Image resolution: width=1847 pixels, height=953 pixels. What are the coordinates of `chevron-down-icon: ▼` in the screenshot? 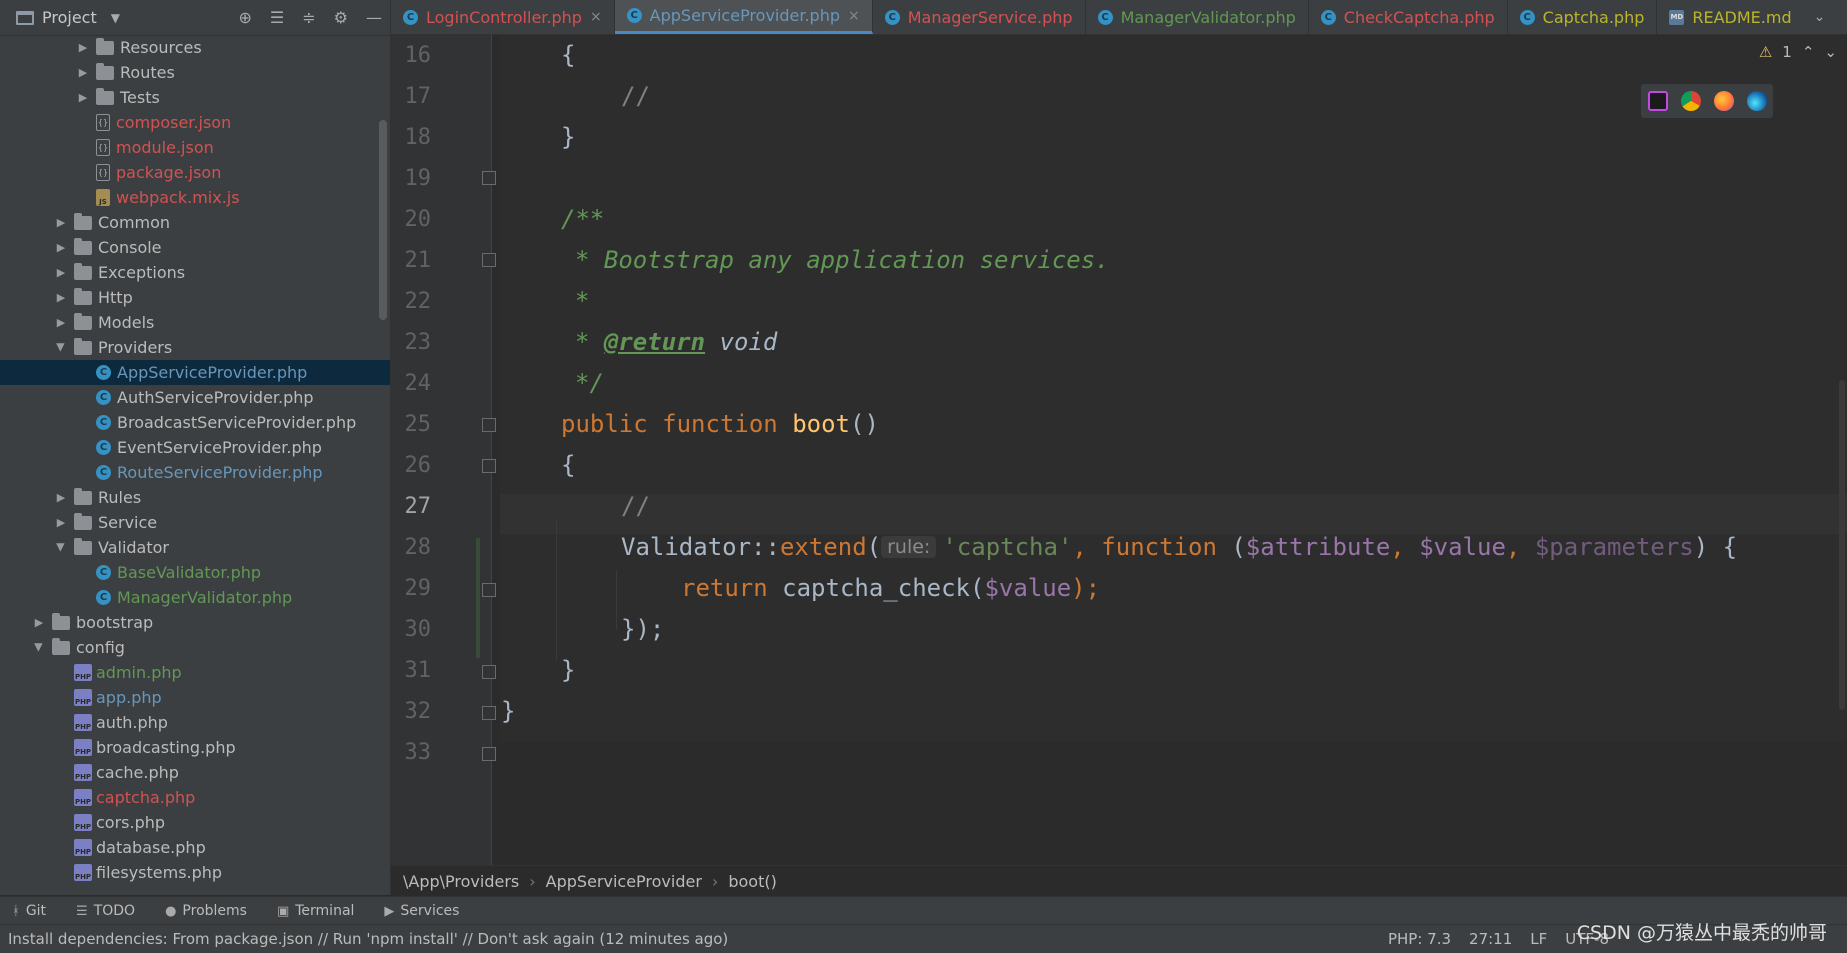 It's located at (115, 18).